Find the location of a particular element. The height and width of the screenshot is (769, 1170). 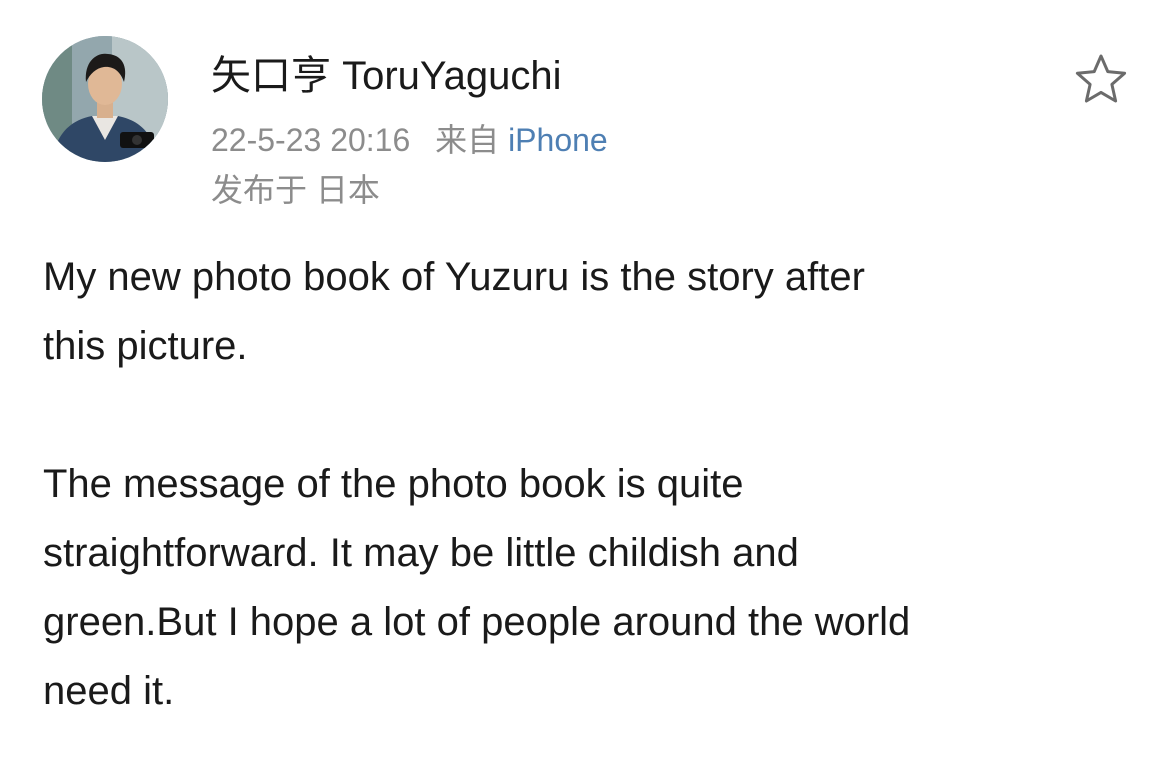

source-link: iPhone is located at coordinates (558, 140).